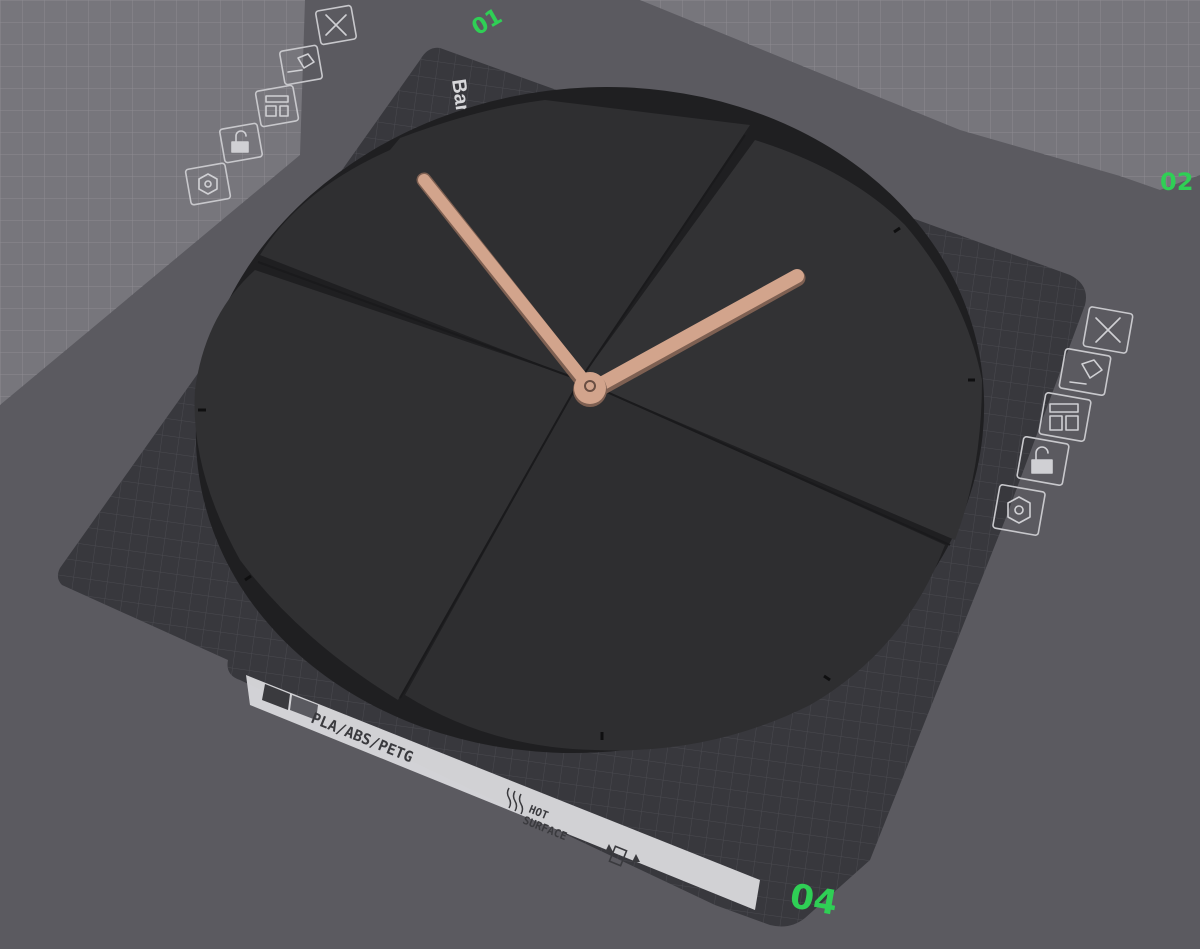 Image resolution: width=1200 pixels, height=949 pixels. I want to click on gear-icon, so click(1019, 510).